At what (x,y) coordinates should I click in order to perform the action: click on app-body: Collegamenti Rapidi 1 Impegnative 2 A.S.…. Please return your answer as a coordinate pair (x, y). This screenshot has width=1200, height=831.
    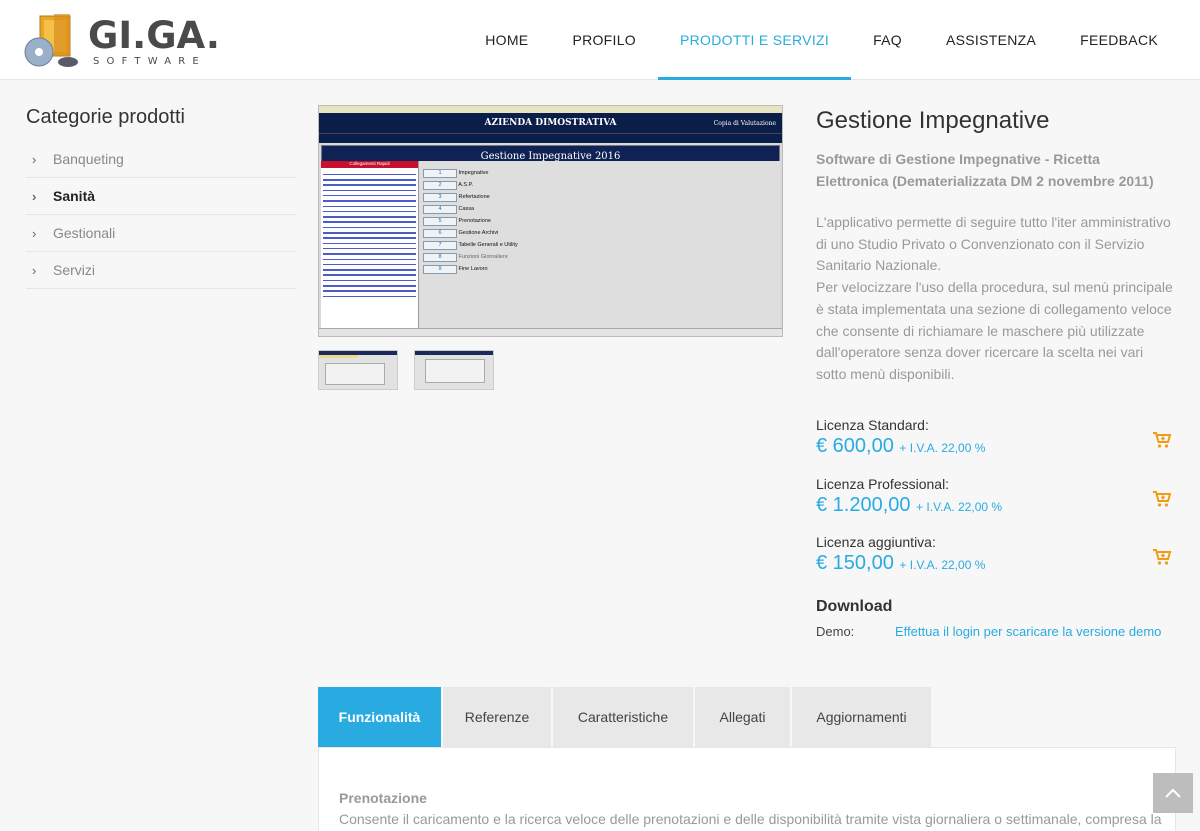
    Looking at the image, I should click on (550, 244).